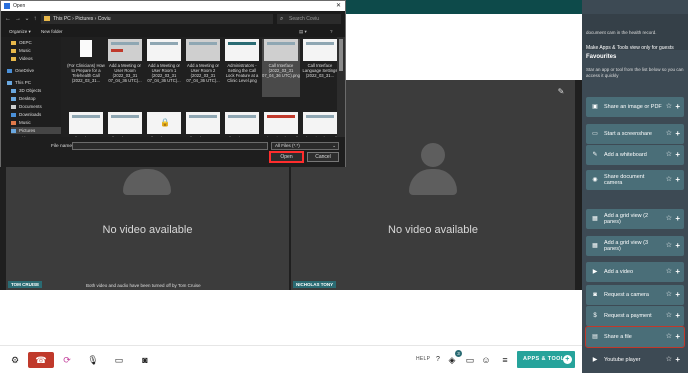 The width and height of the screenshot is (688, 373). Describe the element at coordinates (93, 360) in the screenshot. I see `mute-microphone-icon: 🎙` at that location.